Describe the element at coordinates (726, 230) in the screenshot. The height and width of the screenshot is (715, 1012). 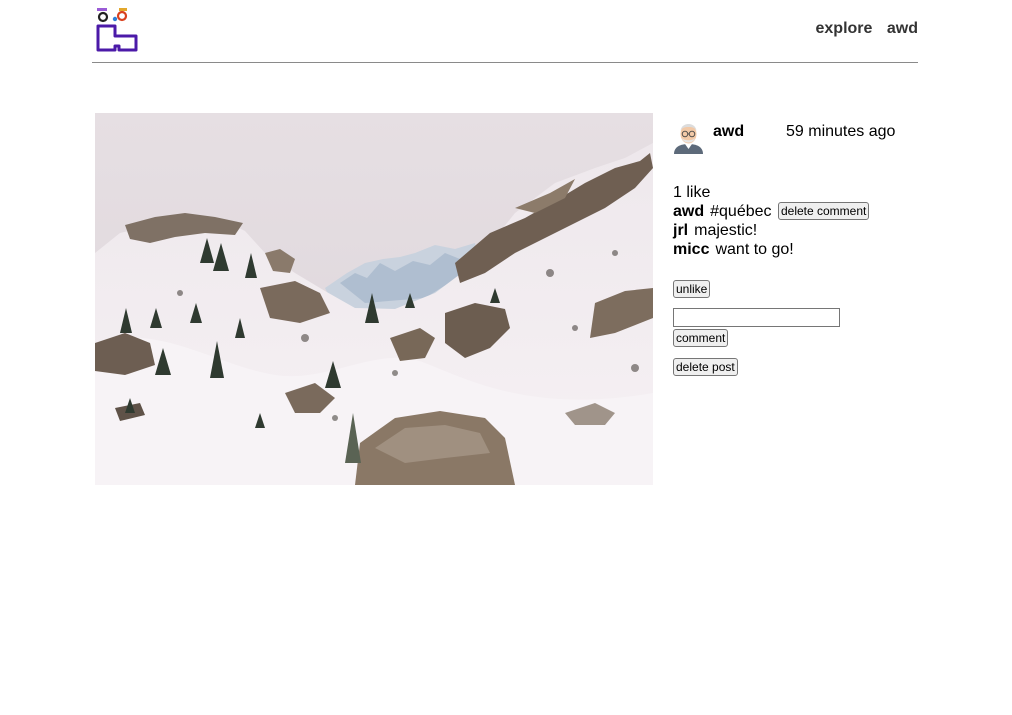
I see `comment-text: majestic!` at that location.